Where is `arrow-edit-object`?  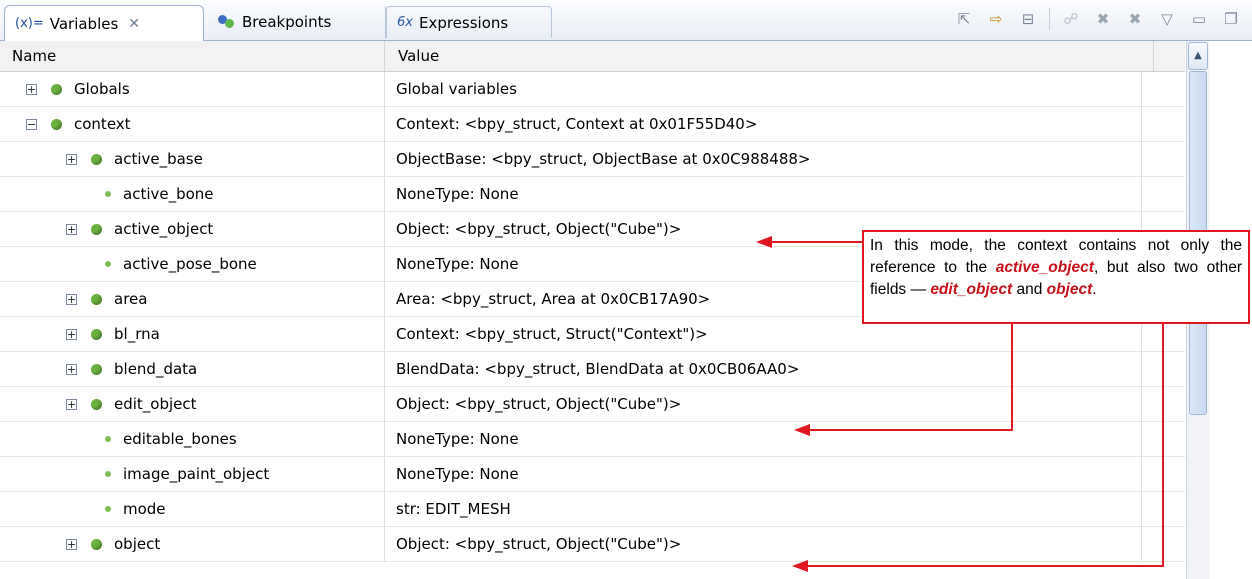 arrow-edit-object is located at coordinates (911, 377).